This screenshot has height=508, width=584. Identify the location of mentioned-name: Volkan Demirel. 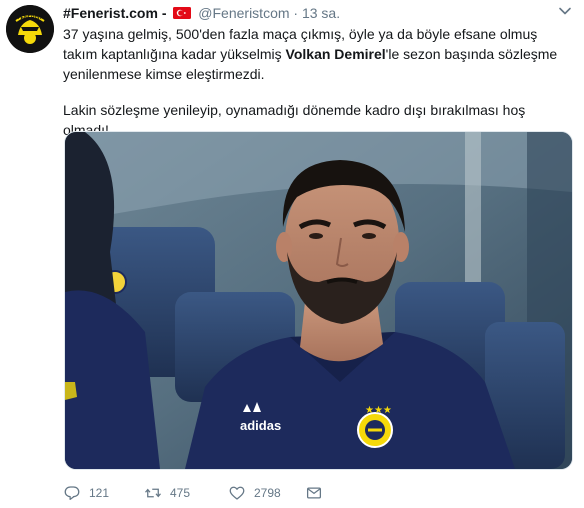
(335, 54).